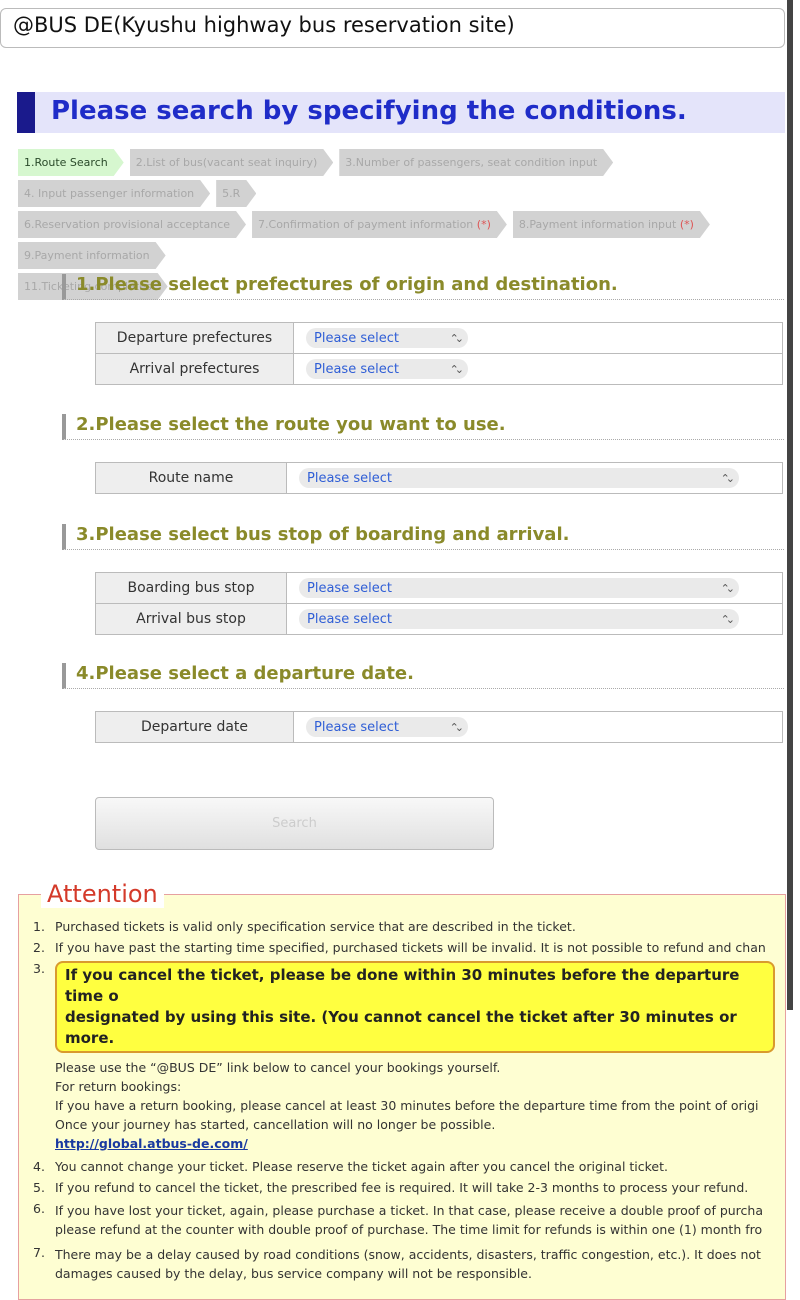  Describe the element at coordinates (127, 224) in the screenshot. I see `step-label: 6.Reservation provisional acceptance` at that location.